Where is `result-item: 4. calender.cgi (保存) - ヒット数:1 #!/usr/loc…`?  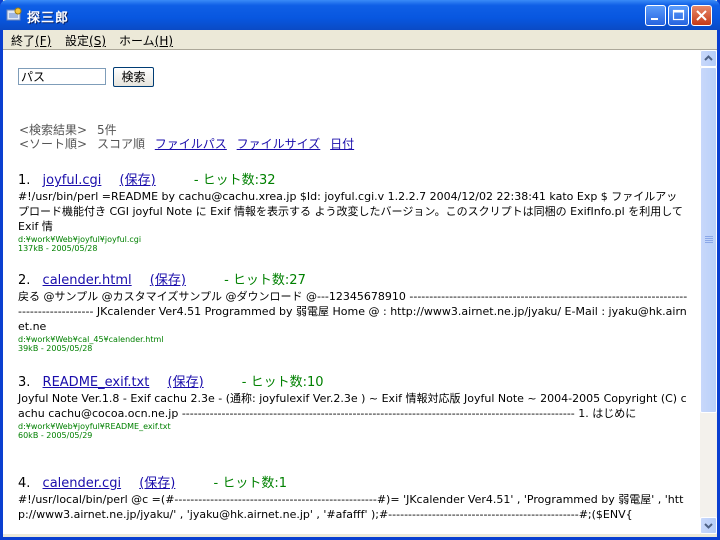
result-item: 4. calender.cgi (保存) - ヒット数:1 #!/usr/loc… is located at coordinates (353, 497).